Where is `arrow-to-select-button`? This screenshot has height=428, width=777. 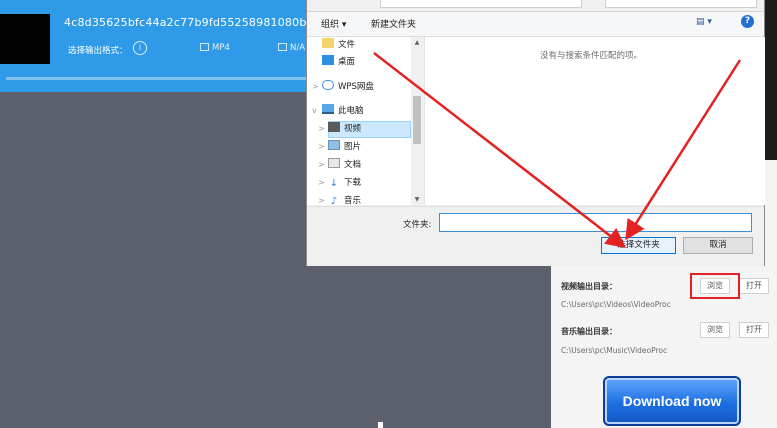 arrow-to-select-button is located at coordinates (499, 150).